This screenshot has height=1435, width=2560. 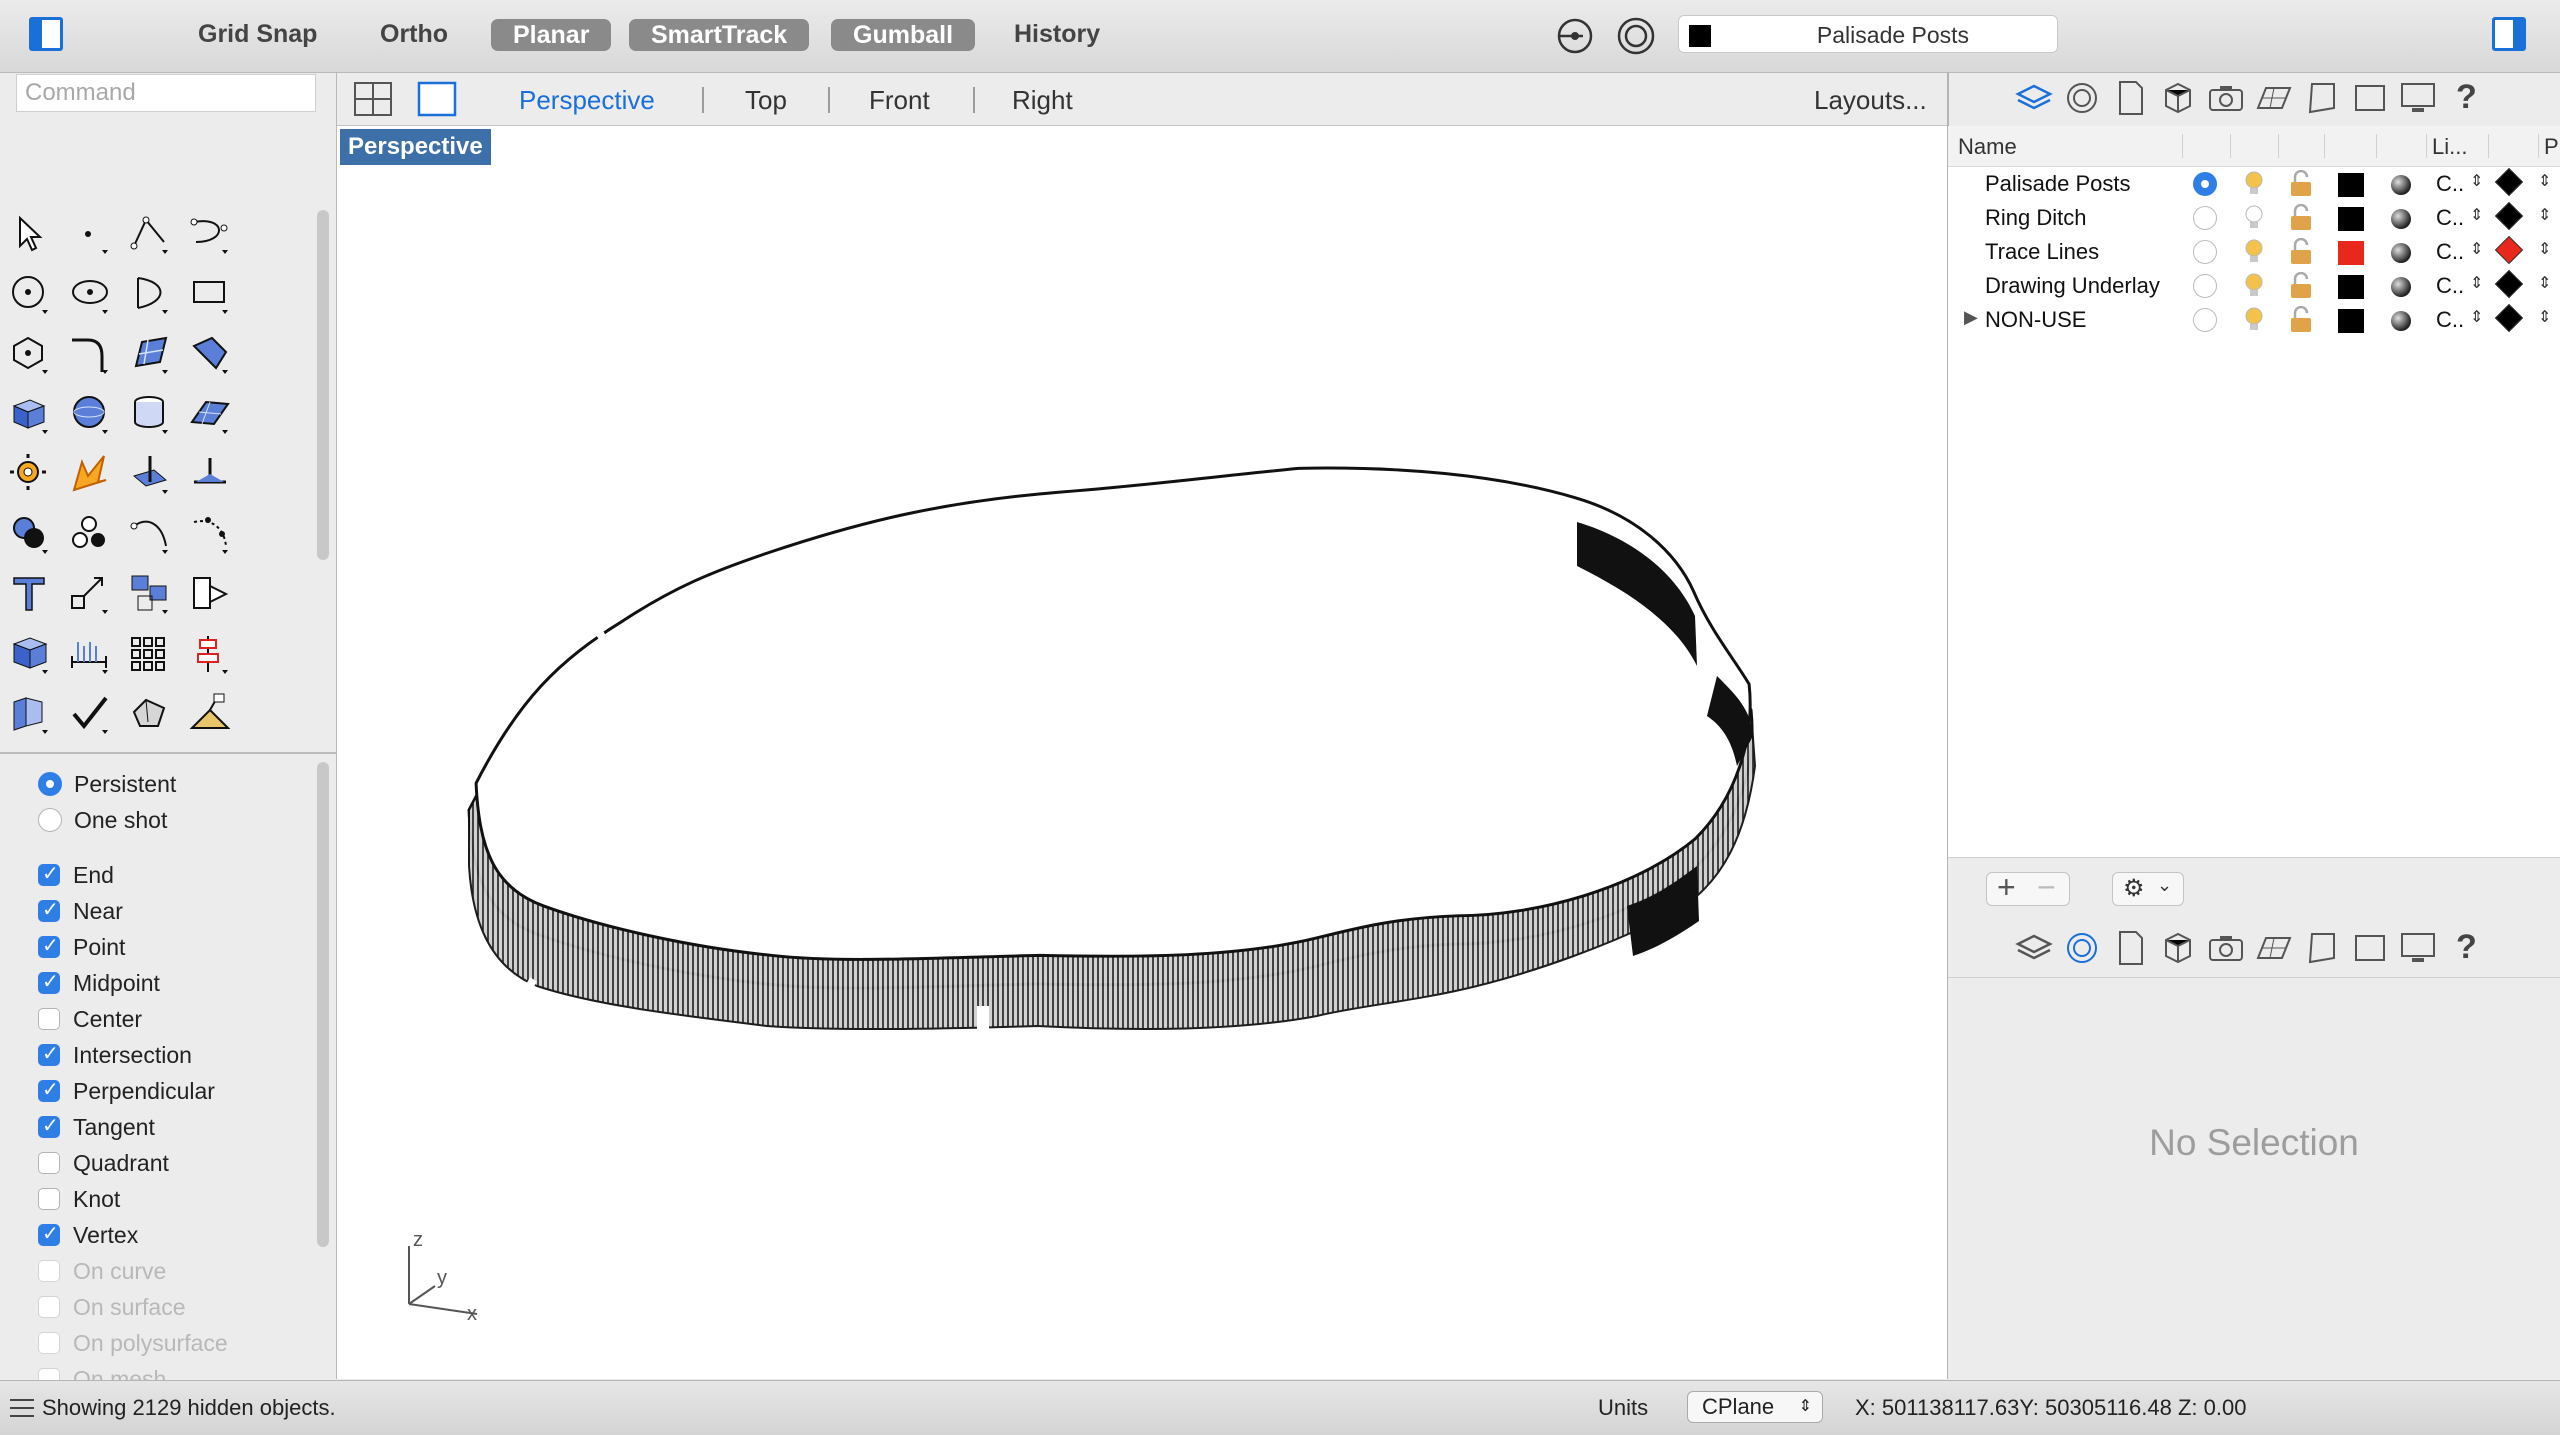 What do you see at coordinates (2466, 97) in the screenshot?
I see `help-icon: ?` at bounding box center [2466, 97].